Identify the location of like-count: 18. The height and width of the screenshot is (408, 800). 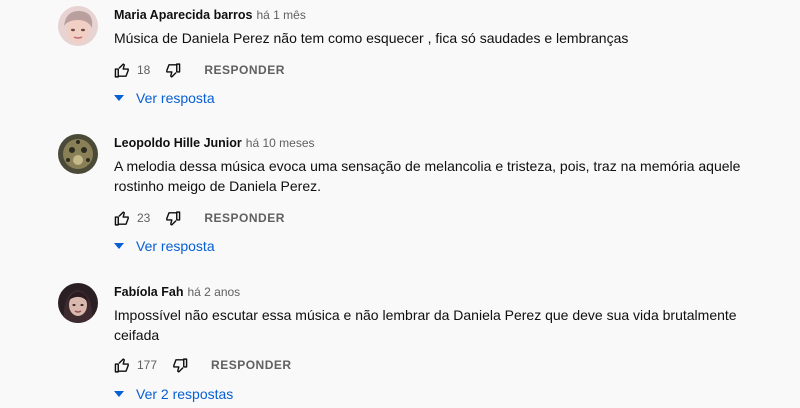
(144, 70).